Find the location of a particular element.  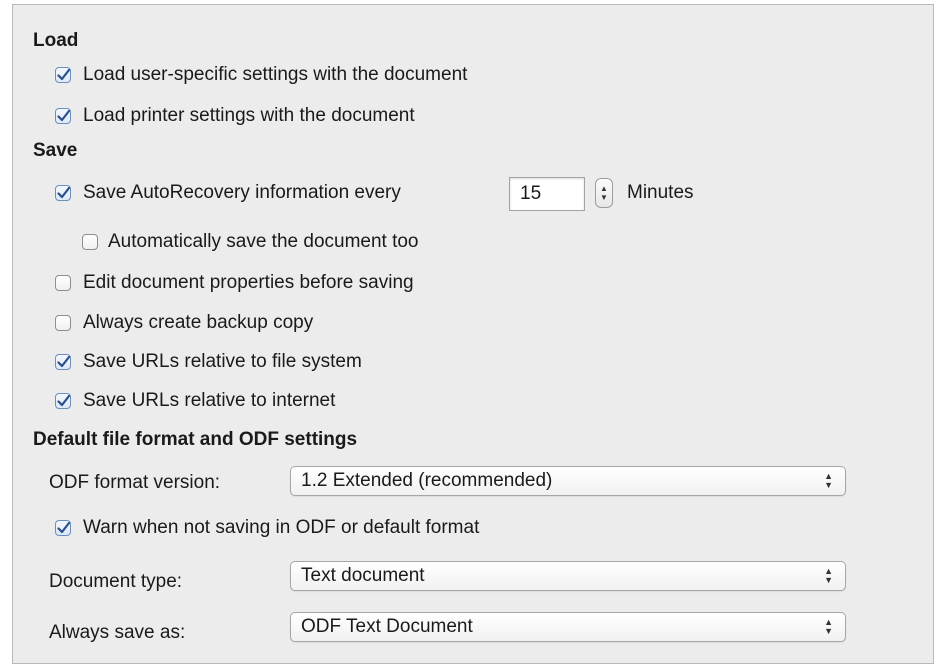

backup-copy-label: Always create backup copy is located at coordinates (198, 322).